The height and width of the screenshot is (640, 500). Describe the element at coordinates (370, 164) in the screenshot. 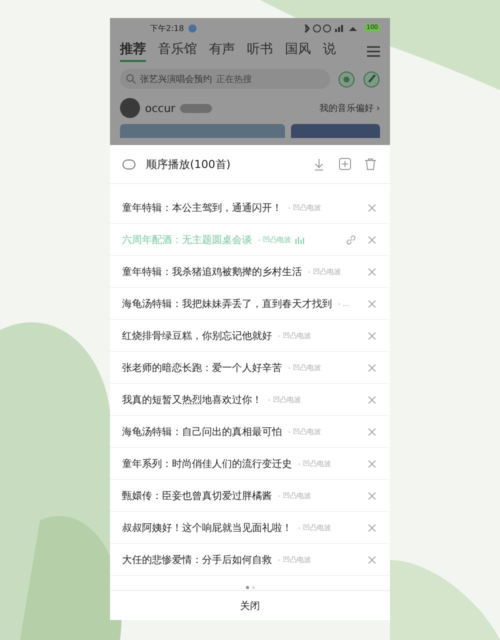

I see `trash-icon` at that location.